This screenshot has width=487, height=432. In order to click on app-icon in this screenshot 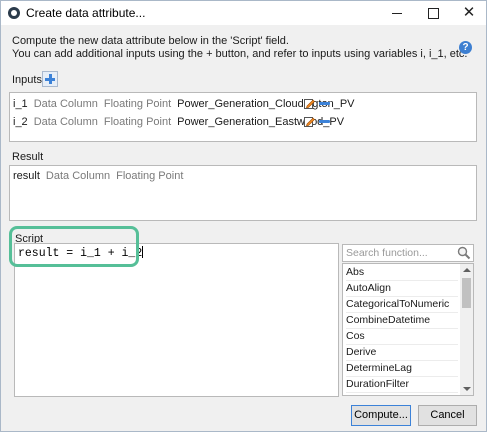, I will do `click(14, 13)`.